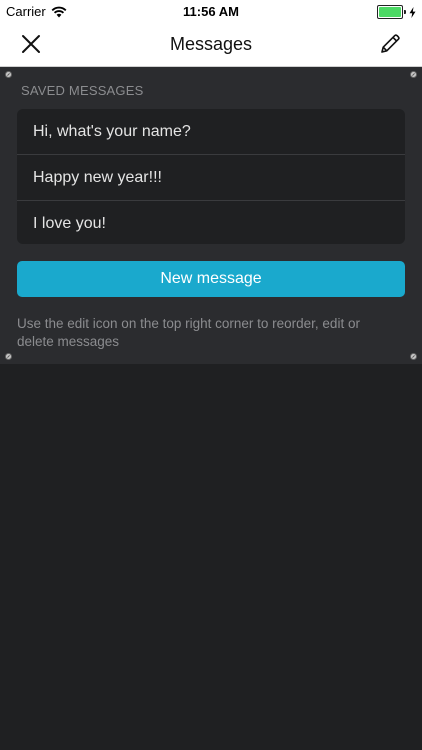  Describe the element at coordinates (8, 356) in the screenshot. I see `screw-bottom-left` at that location.